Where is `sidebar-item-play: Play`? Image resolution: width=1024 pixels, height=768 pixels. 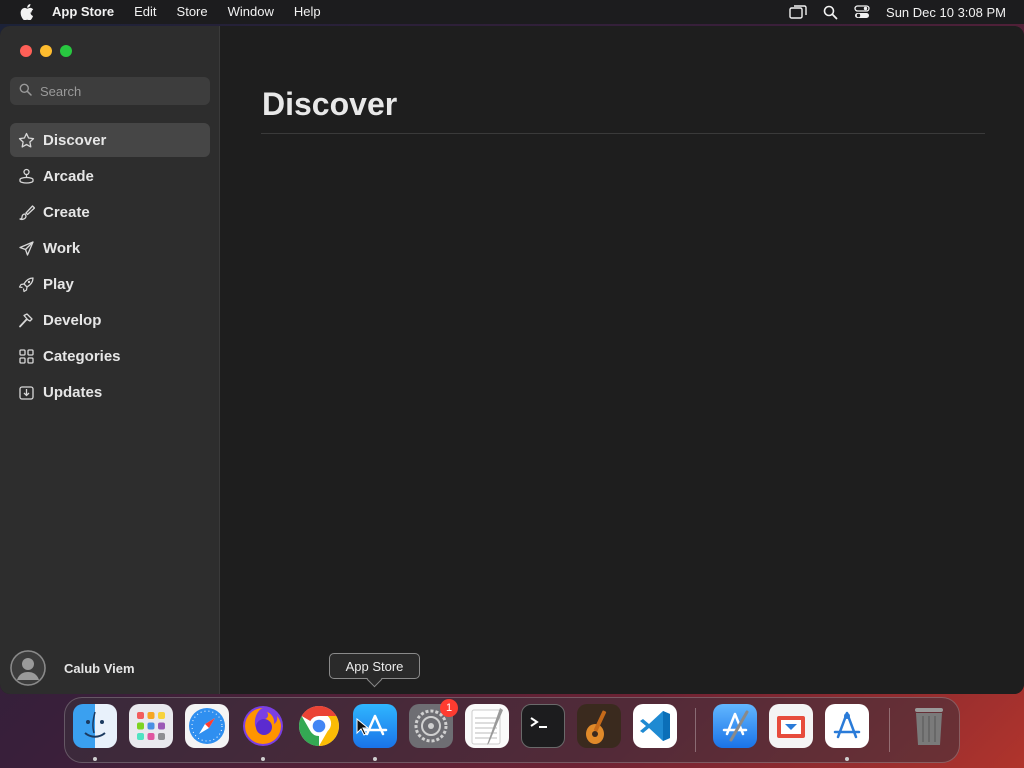
sidebar-item-play: Play is located at coordinates (110, 284).